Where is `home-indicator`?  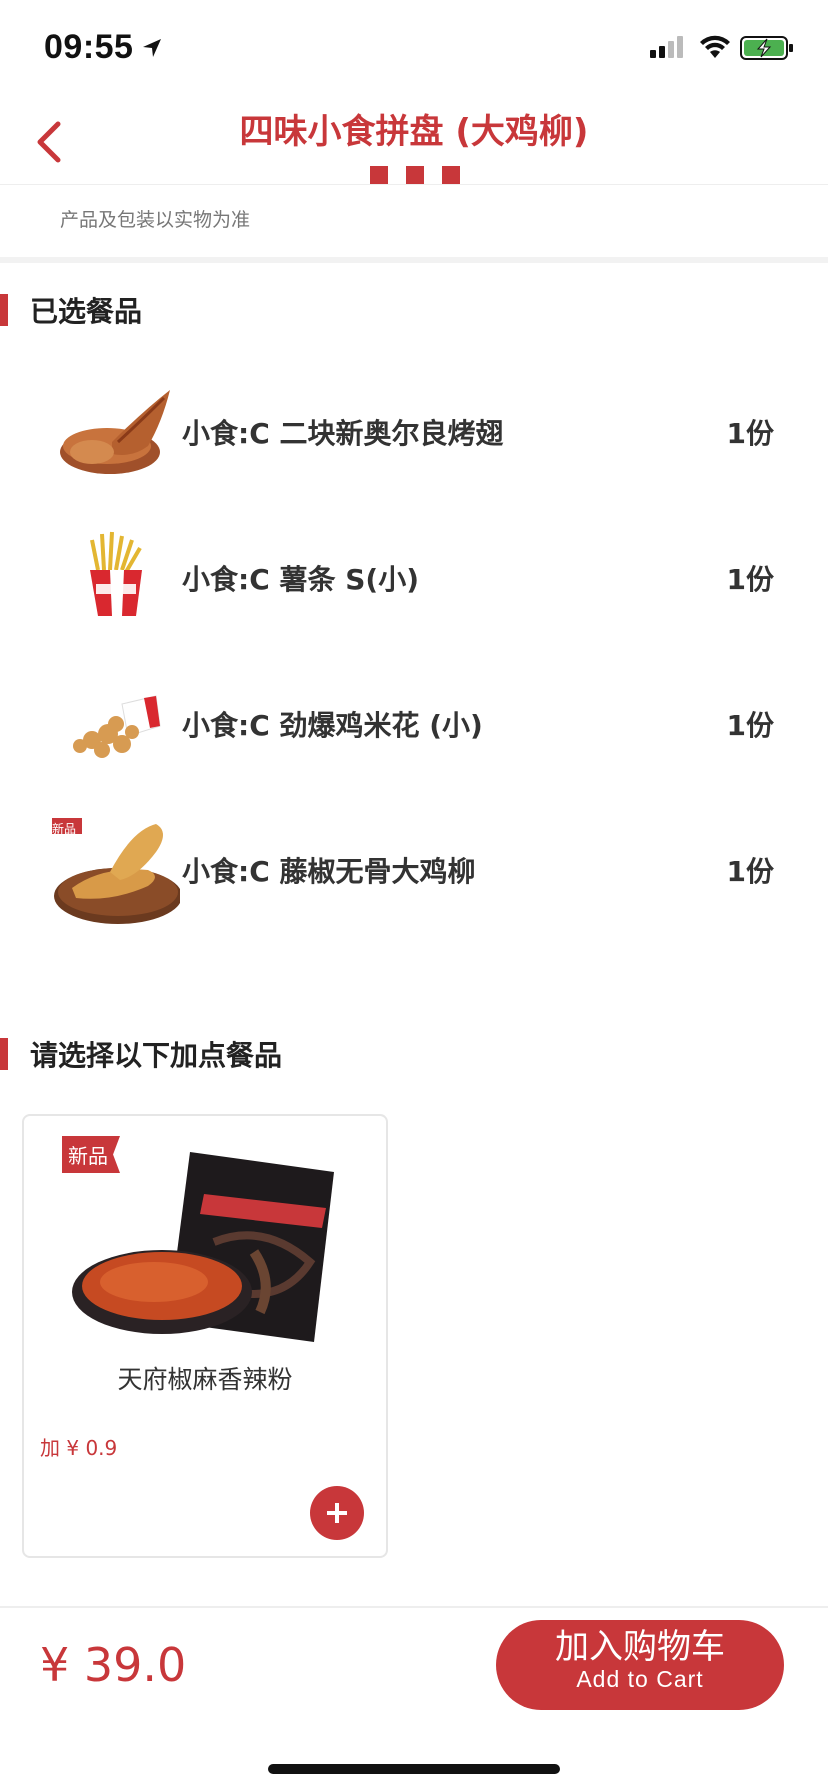
home-indicator is located at coordinates (414, 1769).